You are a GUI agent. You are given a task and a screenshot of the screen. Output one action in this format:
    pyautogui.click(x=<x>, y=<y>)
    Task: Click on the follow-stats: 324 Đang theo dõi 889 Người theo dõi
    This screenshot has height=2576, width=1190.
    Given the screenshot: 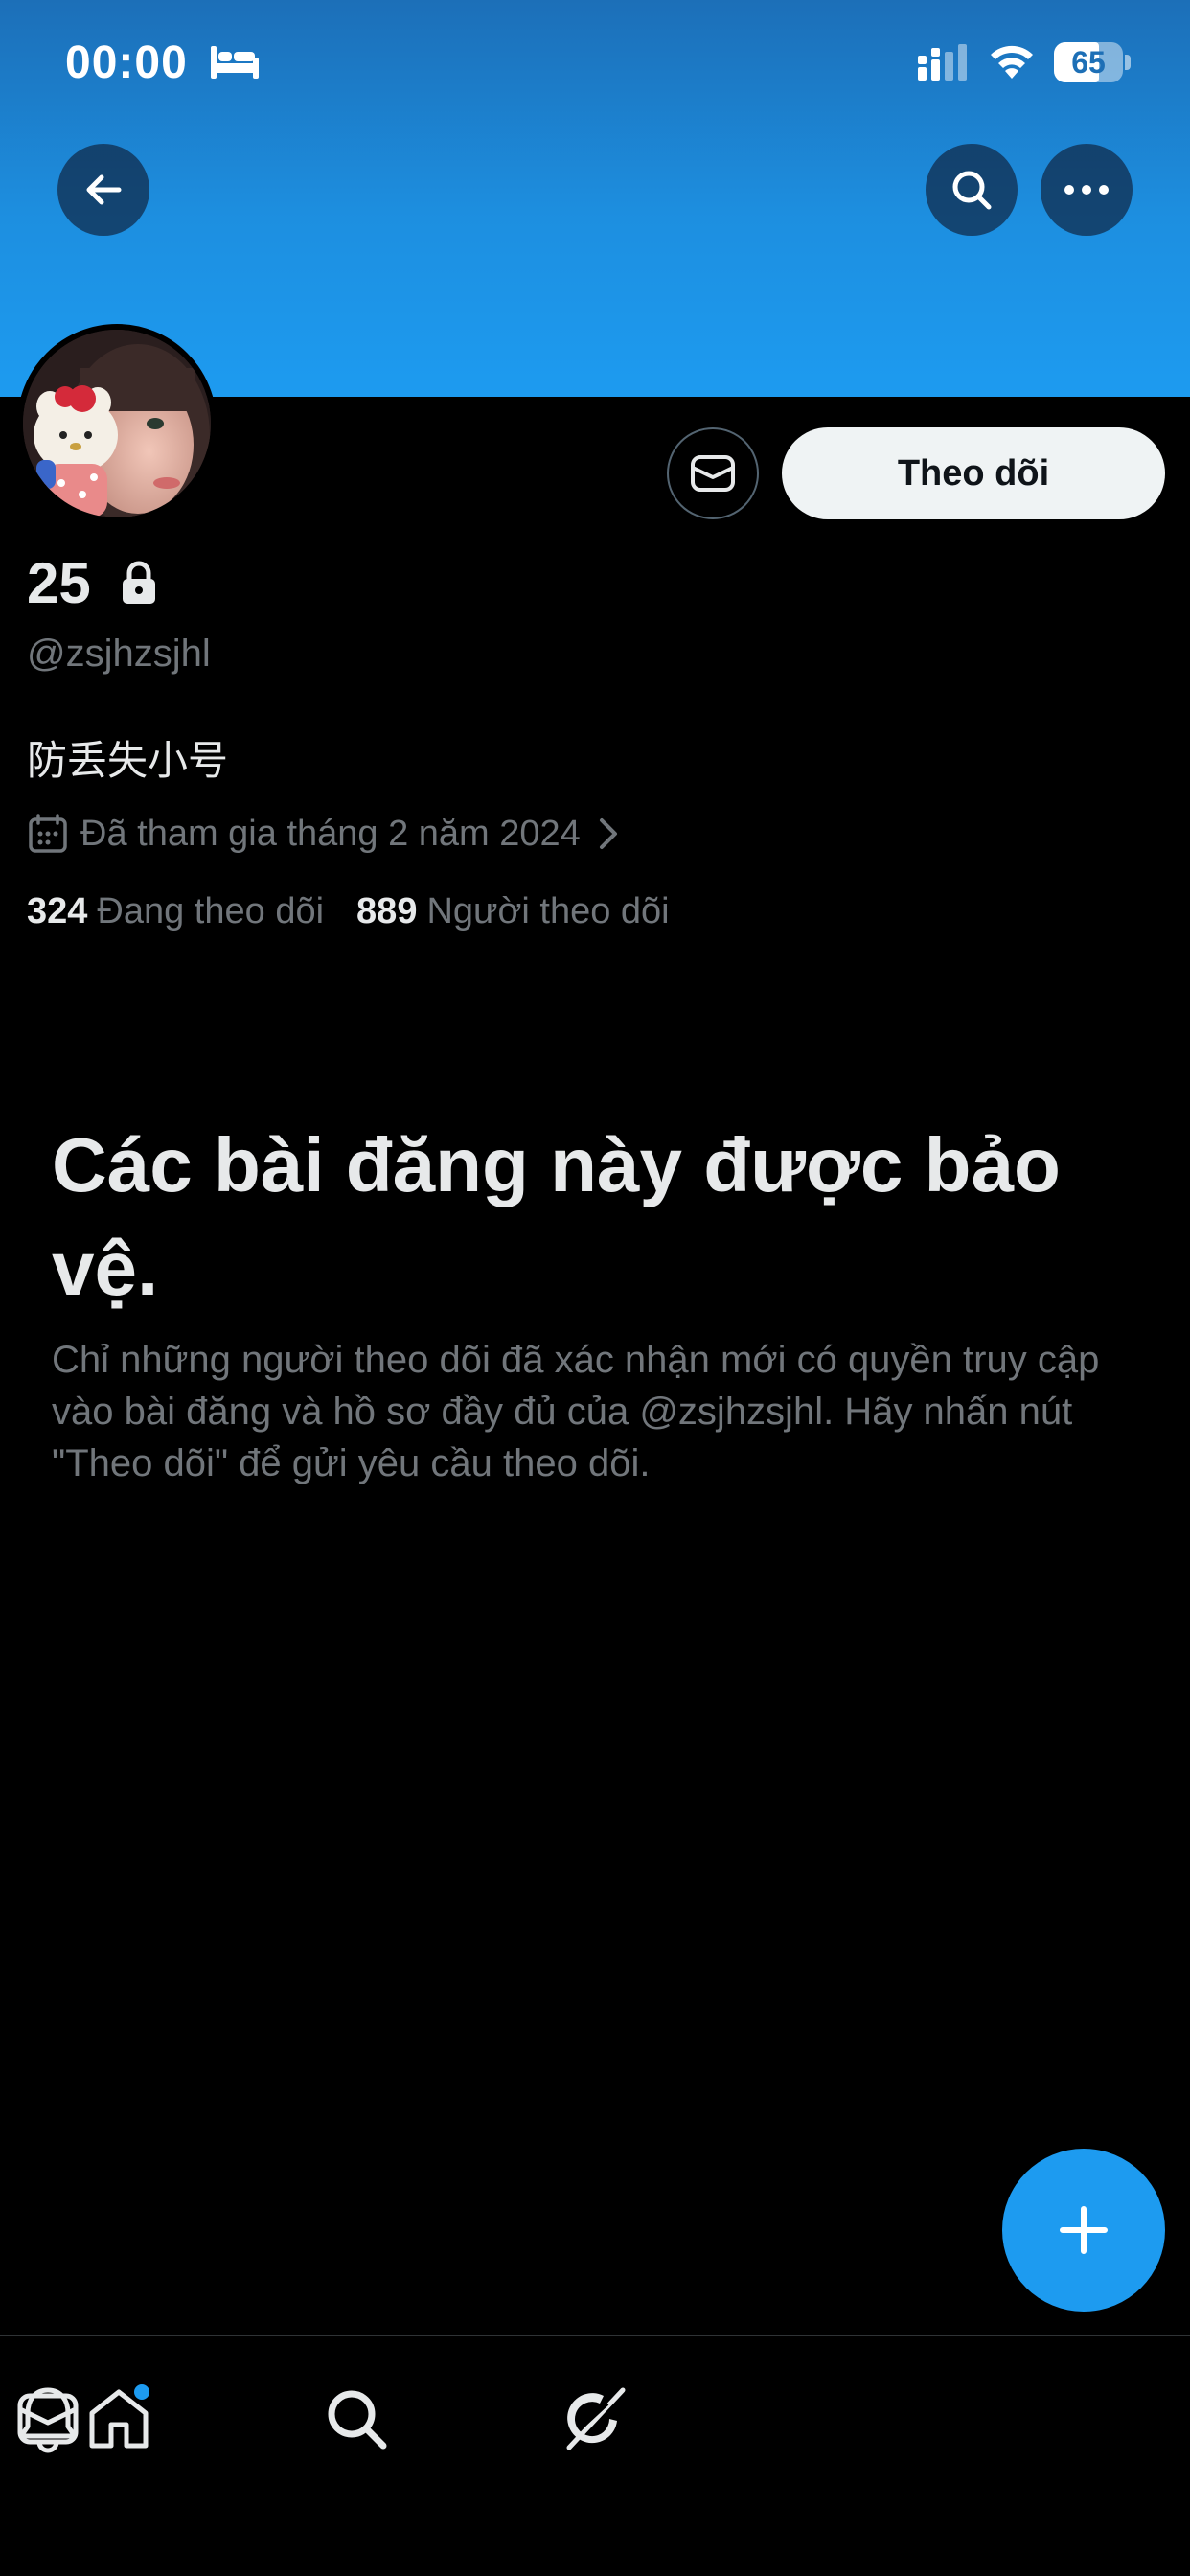 What is the action you would take?
    pyautogui.click(x=365, y=911)
    